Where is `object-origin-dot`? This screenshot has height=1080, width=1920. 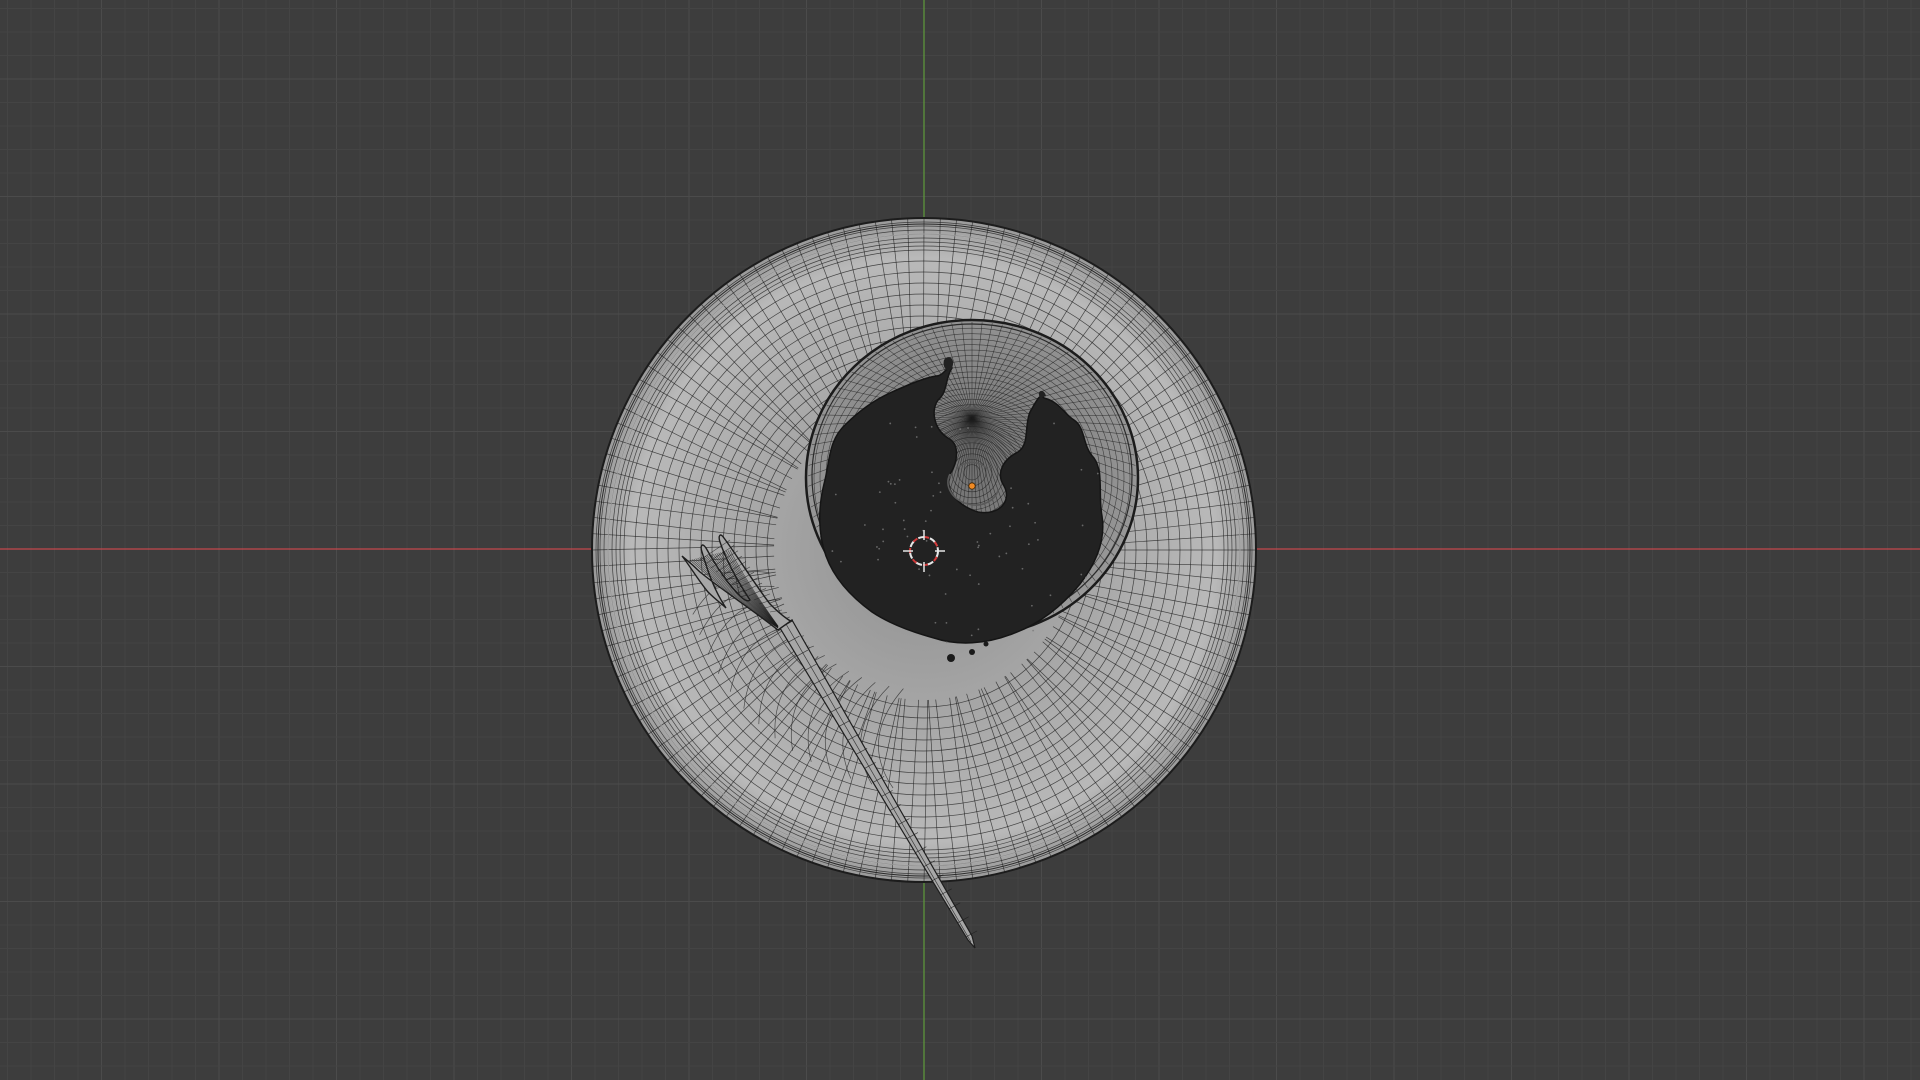
object-origin-dot is located at coordinates (972, 486).